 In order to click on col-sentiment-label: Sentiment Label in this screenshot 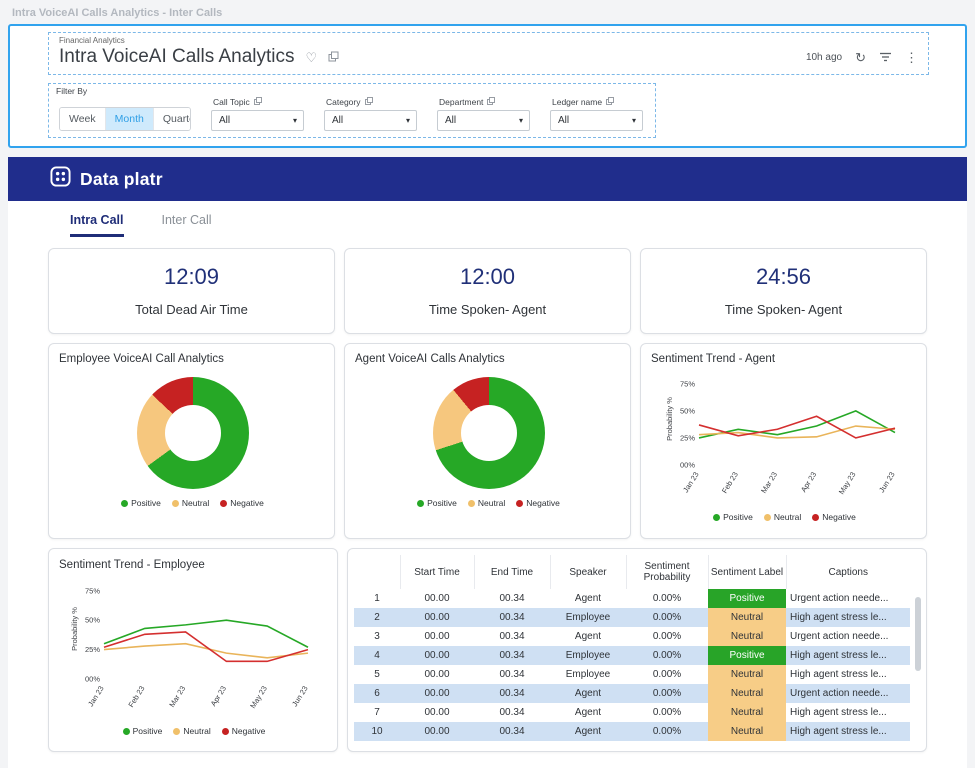, I will do `click(747, 572)`.